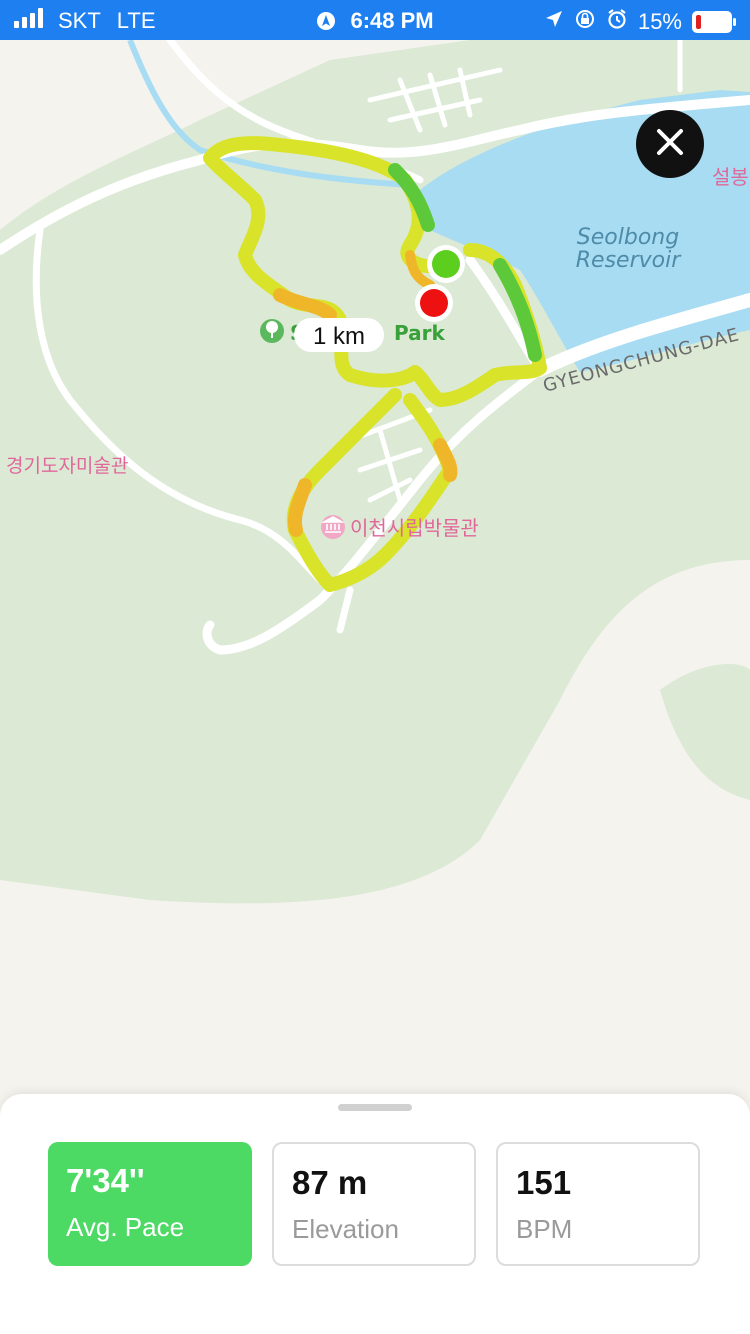 The width and height of the screenshot is (750, 1334). I want to click on status-bar: SKT LTE 6:48 PM 15%, so click(375, 20).